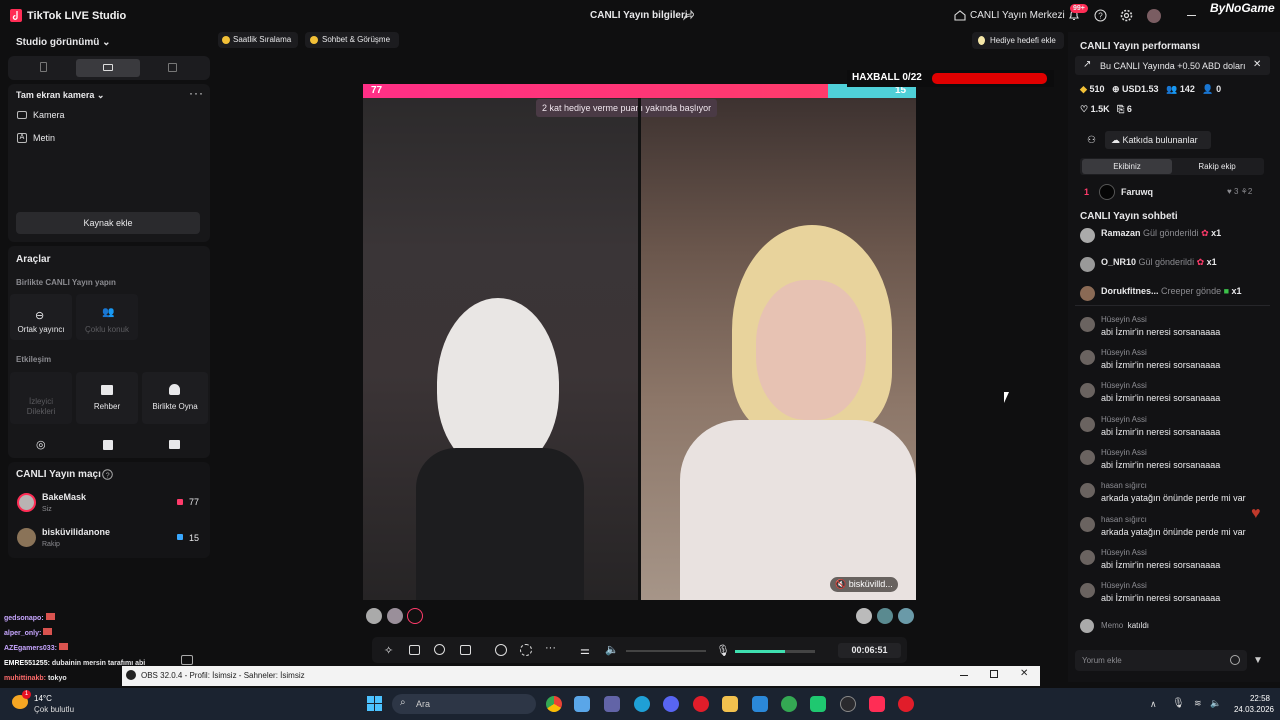 Image resolution: width=1280 pixels, height=720 pixels. Describe the element at coordinates (66, 282) in the screenshot. I see `together-title: Birlikte CANLI Yayın yapın` at that location.